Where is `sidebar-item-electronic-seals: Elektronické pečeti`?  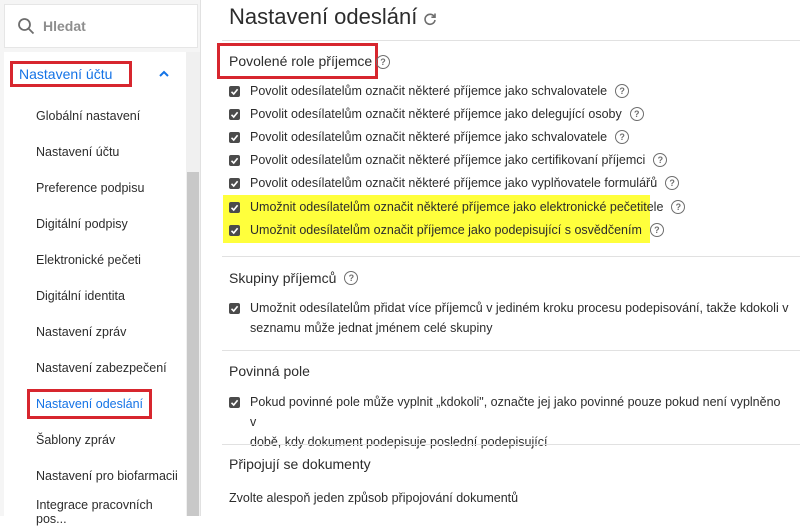 sidebar-item-electronic-seals: Elektronické pečeti is located at coordinates (95, 260).